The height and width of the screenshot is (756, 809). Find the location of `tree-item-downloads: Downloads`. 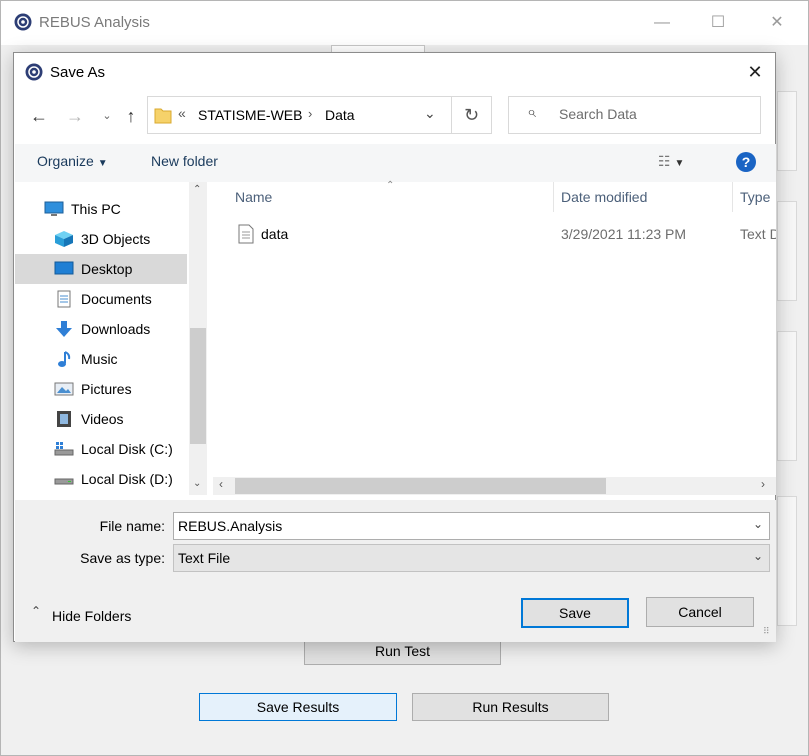

tree-item-downloads: Downloads is located at coordinates (101, 329).